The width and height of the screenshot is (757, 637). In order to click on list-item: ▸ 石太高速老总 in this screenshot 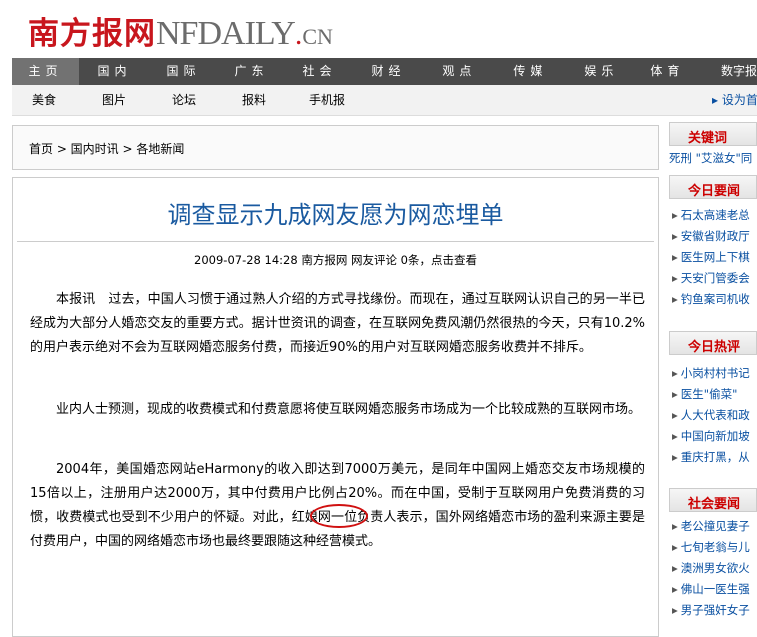, I will do `click(713, 215)`.